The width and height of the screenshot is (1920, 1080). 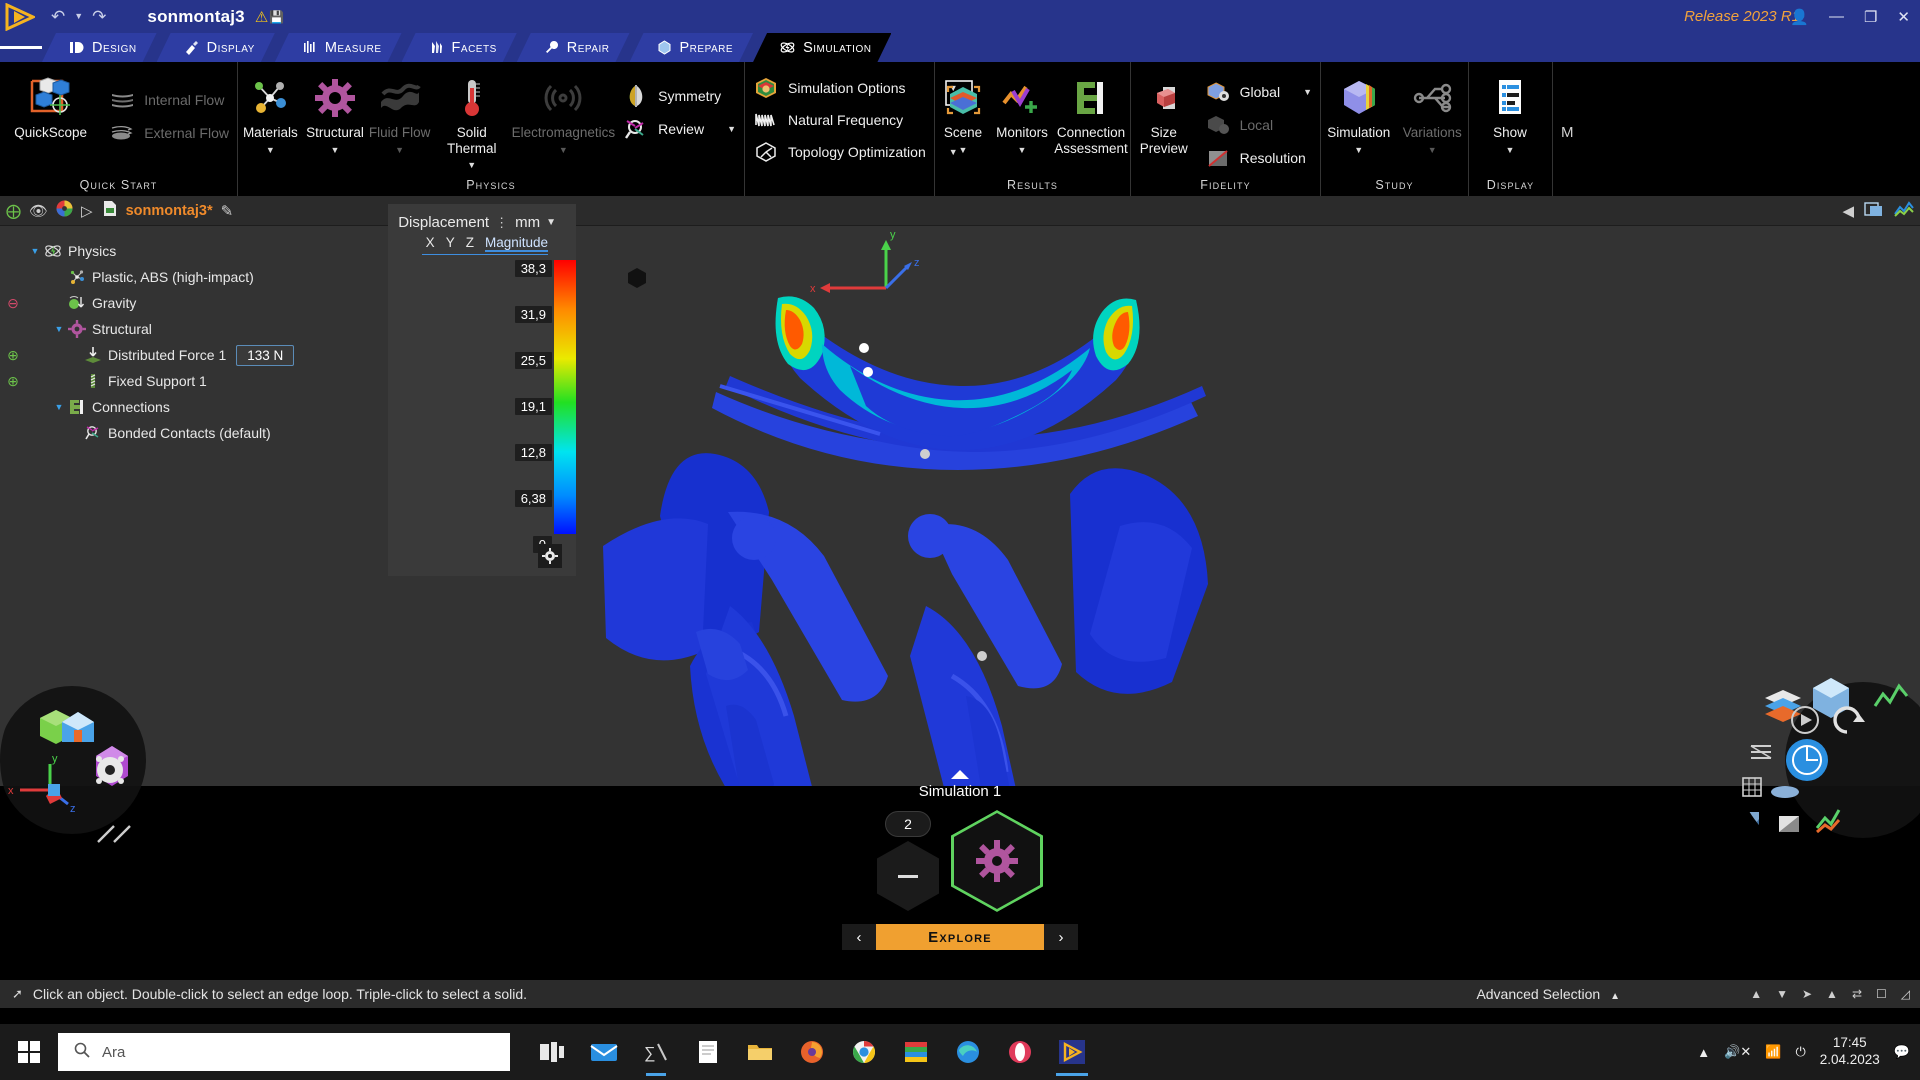 What do you see at coordinates (857, 88) in the screenshot?
I see `simulation-options-button: Simulation Options ▼` at bounding box center [857, 88].